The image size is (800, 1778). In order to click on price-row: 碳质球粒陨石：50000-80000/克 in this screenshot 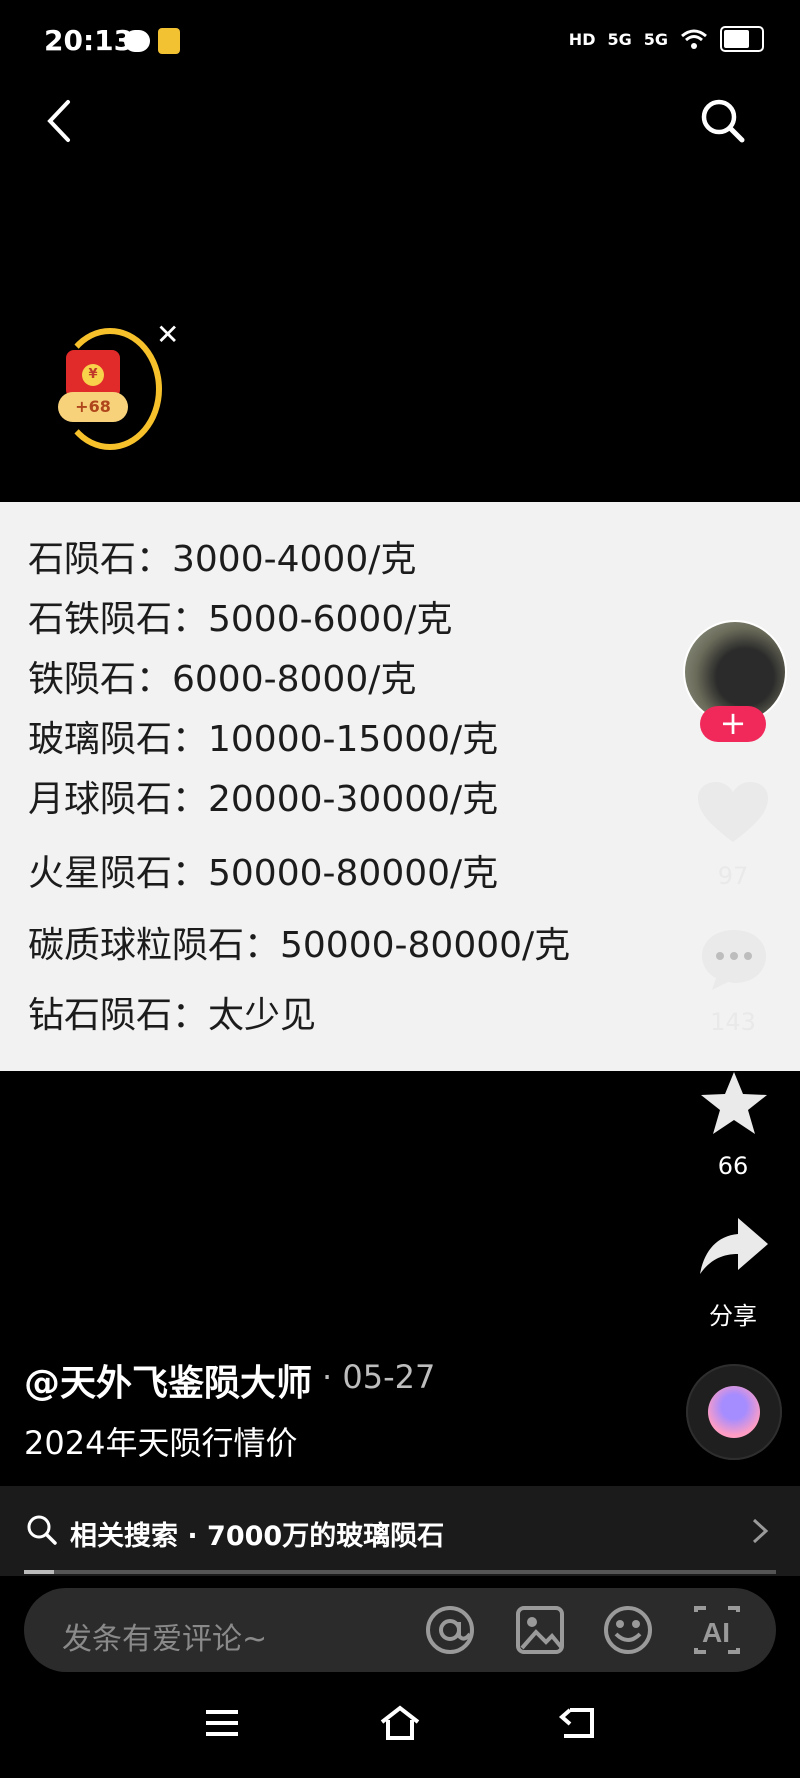, I will do `click(299, 945)`.